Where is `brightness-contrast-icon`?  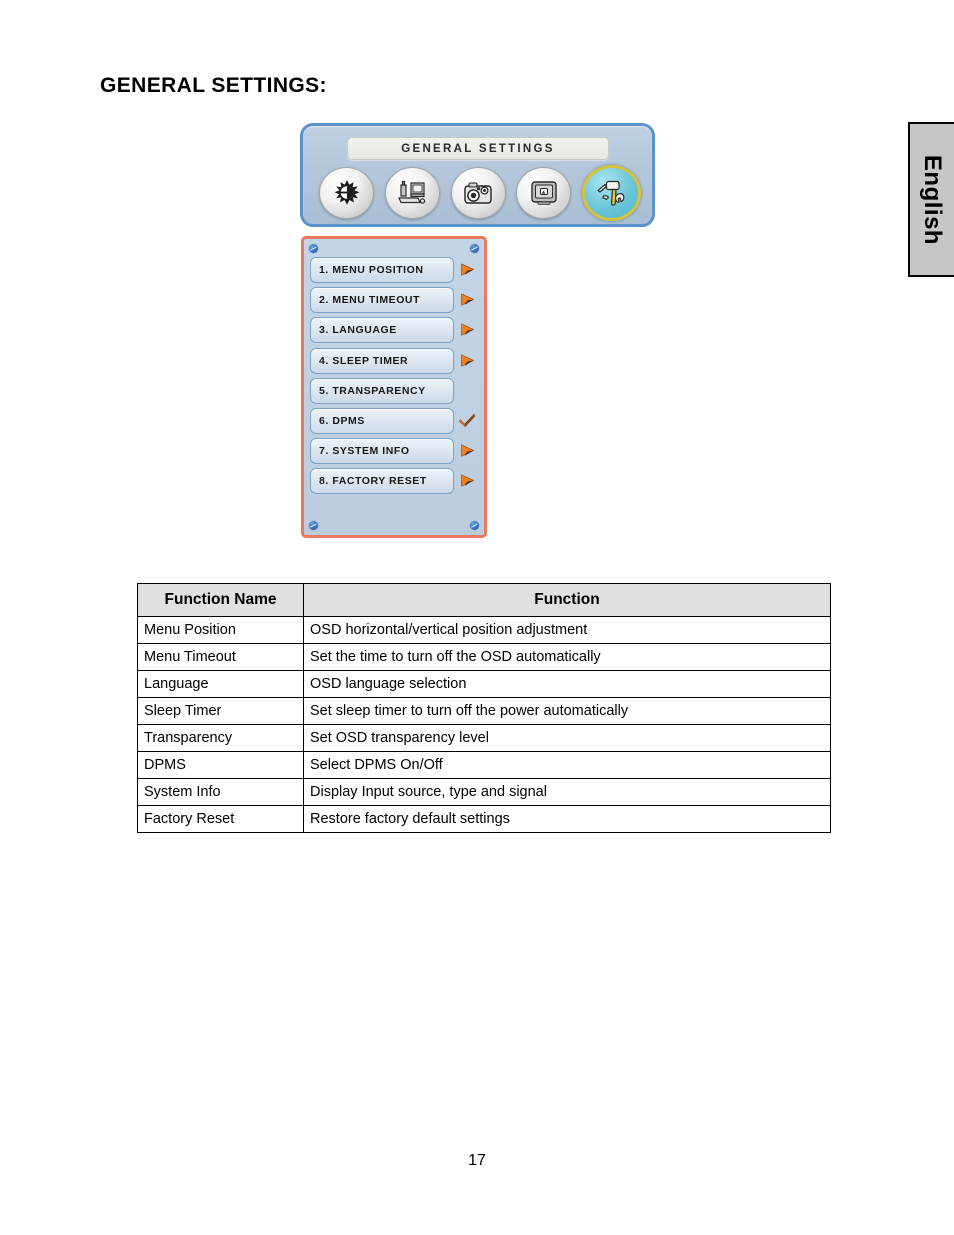 brightness-contrast-icon is located at coordinates (346, 193).